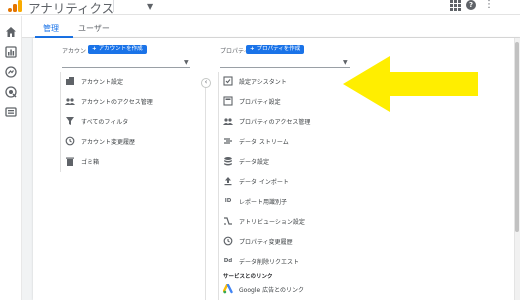 The width and height of the screenshot is (520, 300). I want to click on yellow-arrow-annotation, so click(410, 84).